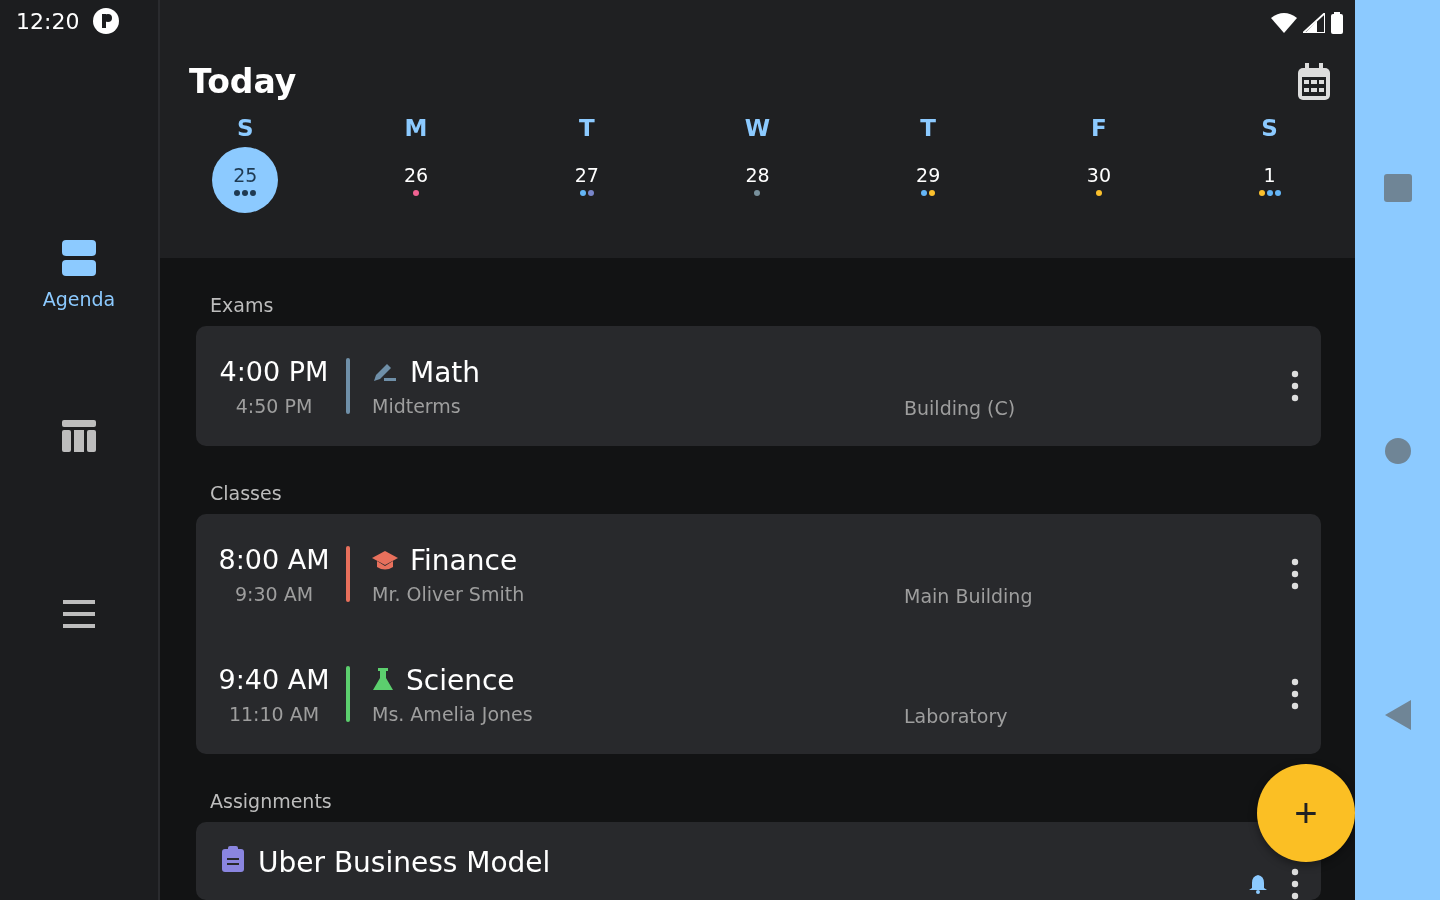  I want to click on table-icon, so click(79, 436).